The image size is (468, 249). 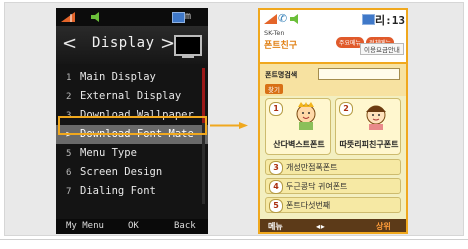 What do you see at coordinates (312, 167) in the screenshot?
I see `font-name: 개성만점폭폰트` at bounding box center [312, 167].